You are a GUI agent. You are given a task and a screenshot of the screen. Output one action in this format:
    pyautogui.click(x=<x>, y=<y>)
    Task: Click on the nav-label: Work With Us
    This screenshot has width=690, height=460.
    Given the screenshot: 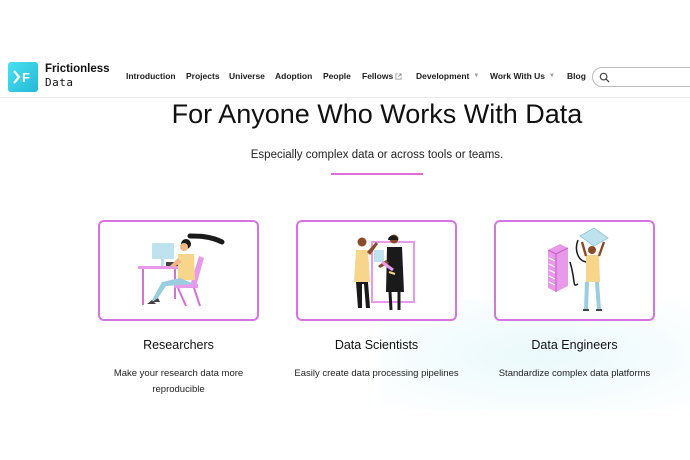 What is the action you would take?
    pyautogui.click(x=518, y=76)
    